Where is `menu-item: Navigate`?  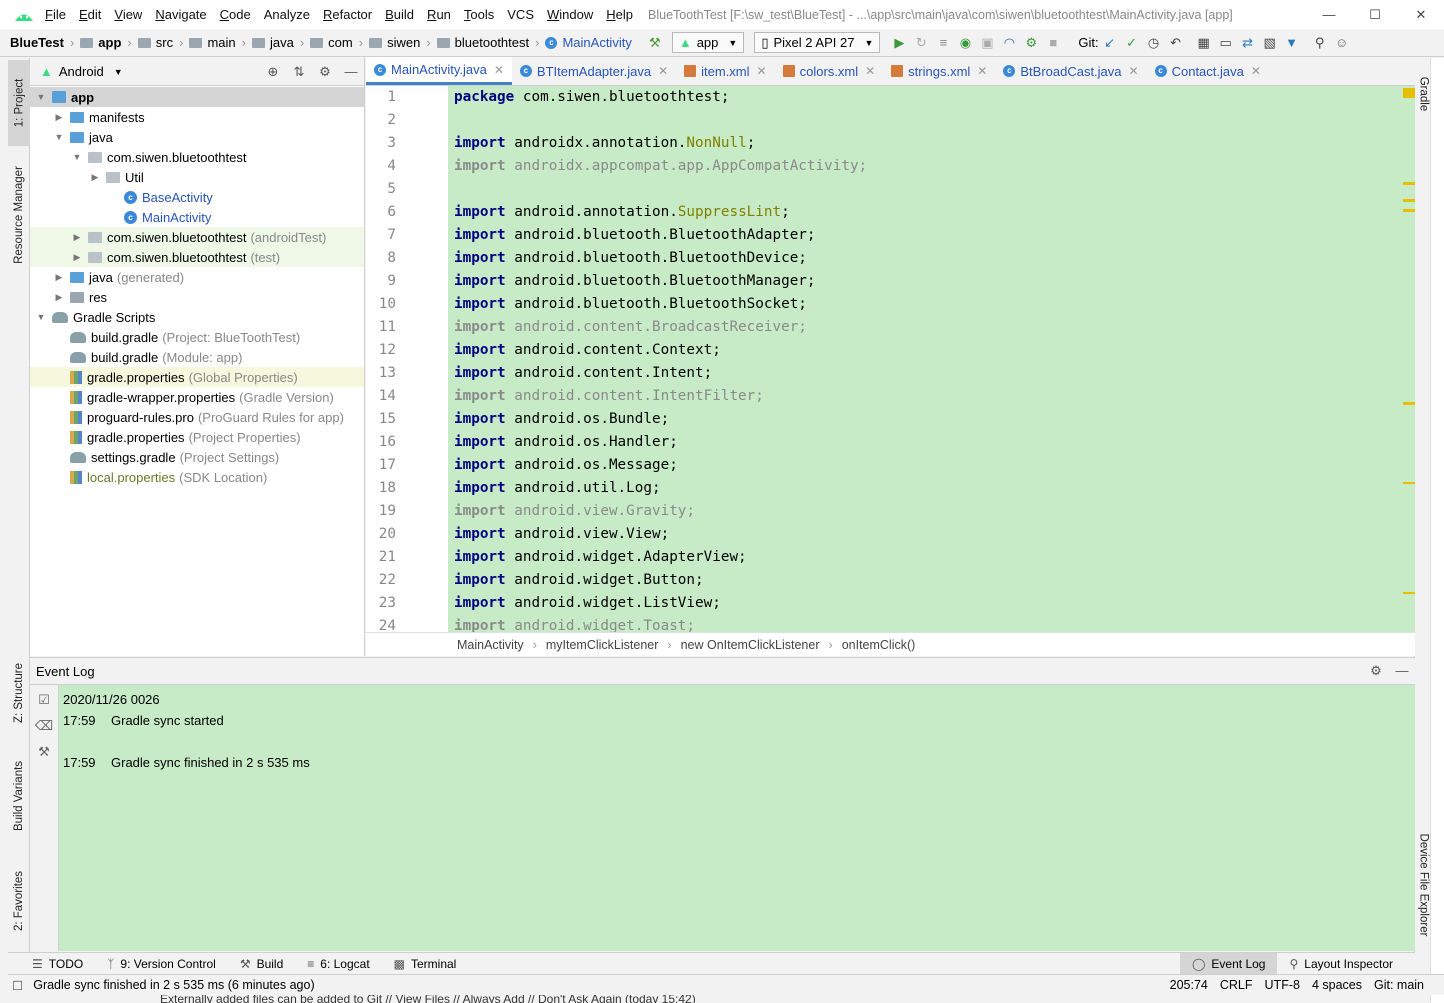 menu-item: Navigate is located at coordinates (180, 14).